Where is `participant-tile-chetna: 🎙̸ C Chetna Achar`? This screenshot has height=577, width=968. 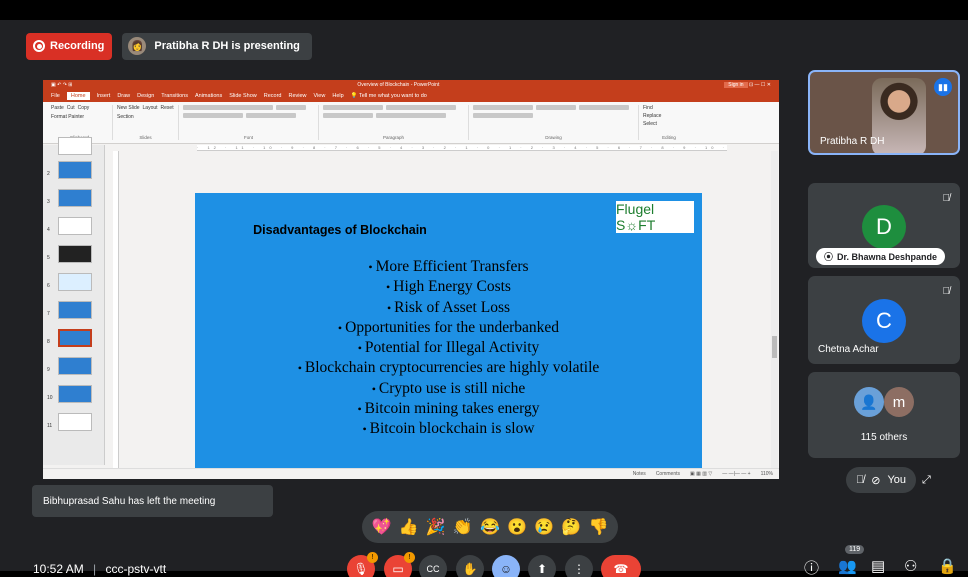
participant-tile-chetna: 🎙̸ C Chetna Achar is located at coordinates (884, 320).